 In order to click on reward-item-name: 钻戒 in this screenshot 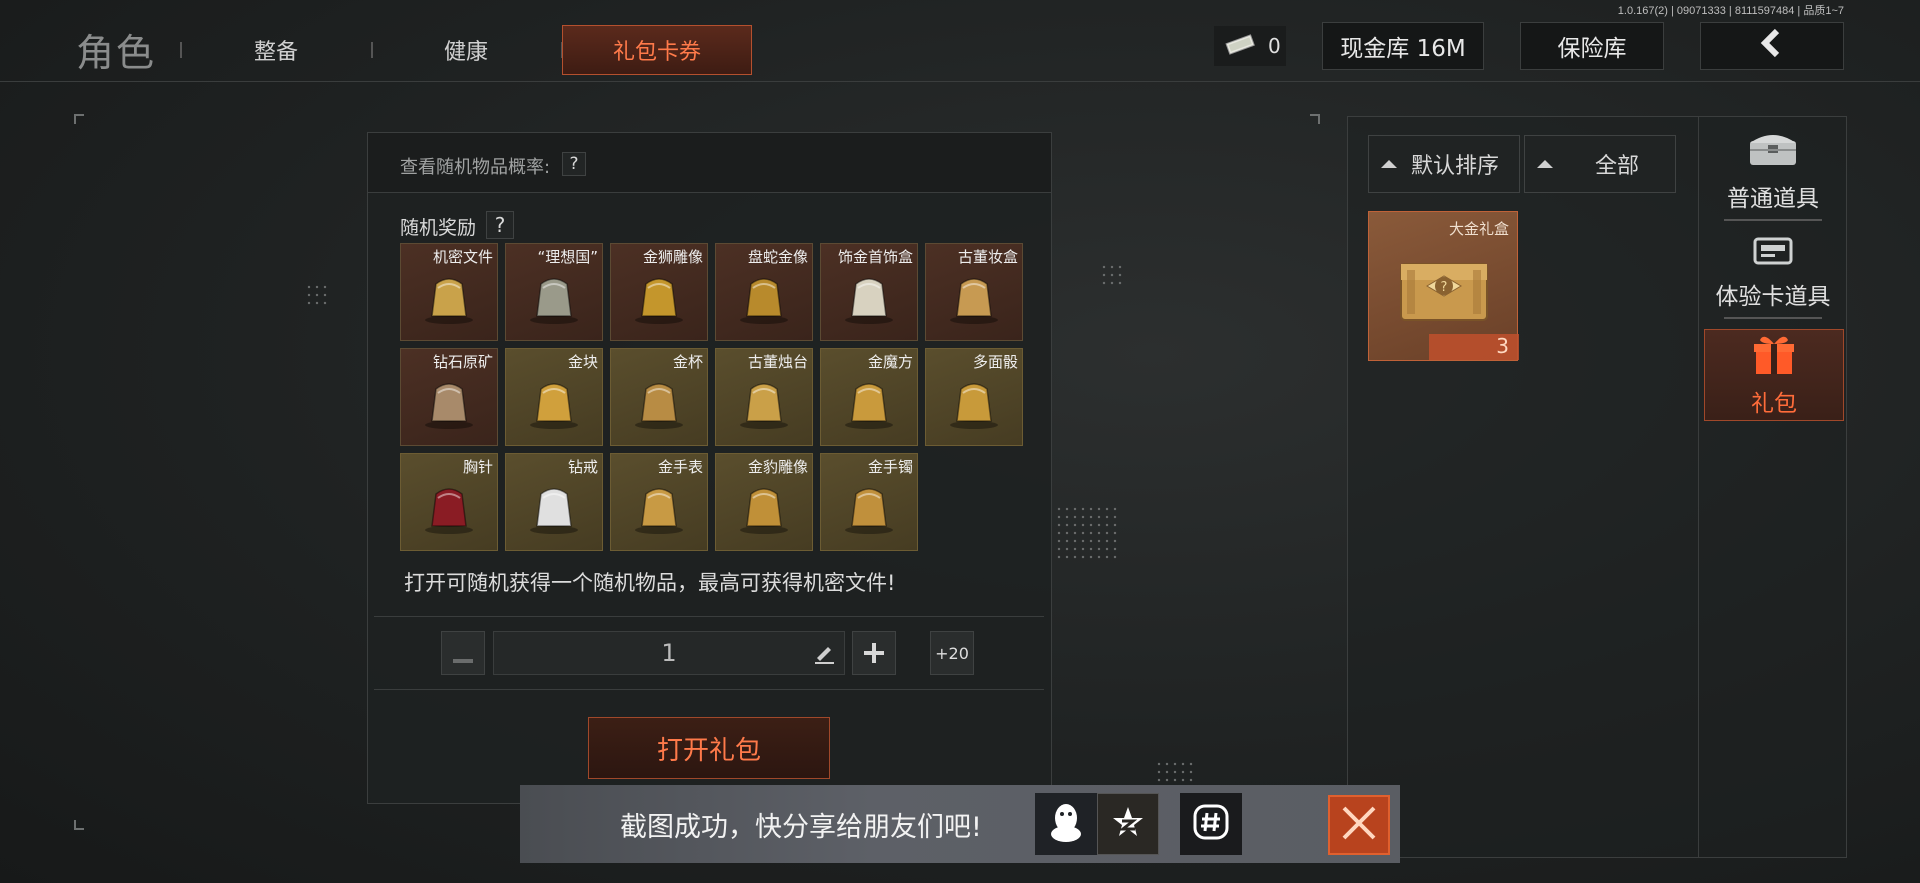, I will do `click(582, 467)`.